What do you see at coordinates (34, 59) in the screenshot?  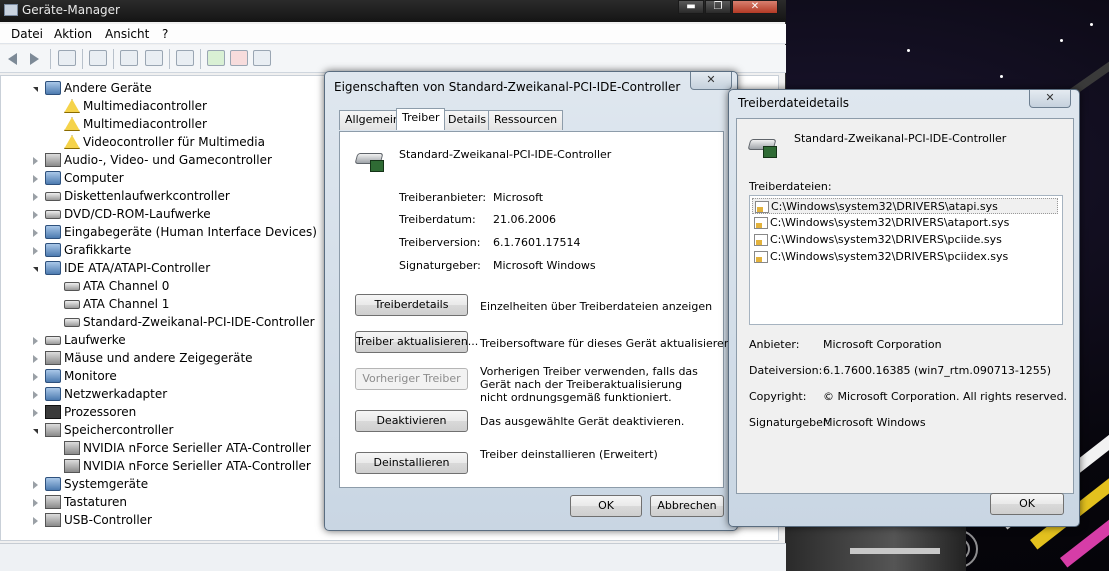 I see `forward-arrow-icon` at bounding box center [34, 59].